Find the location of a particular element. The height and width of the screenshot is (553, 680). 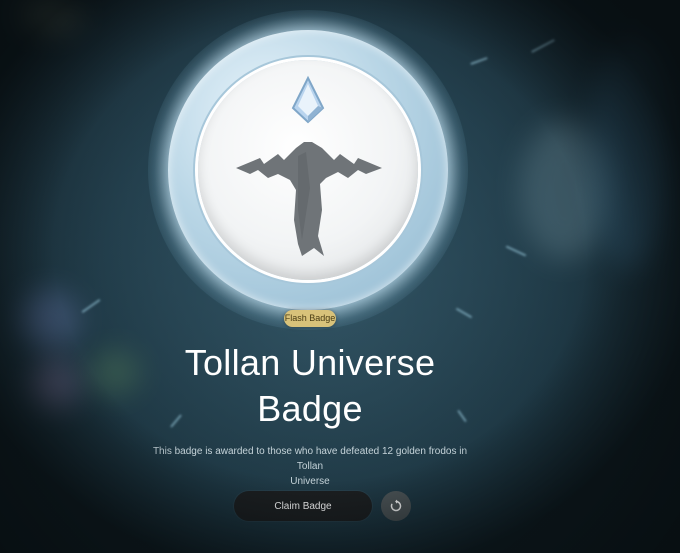

badge-title: Tollan Universe Badge is located at coordinates (310, 386).